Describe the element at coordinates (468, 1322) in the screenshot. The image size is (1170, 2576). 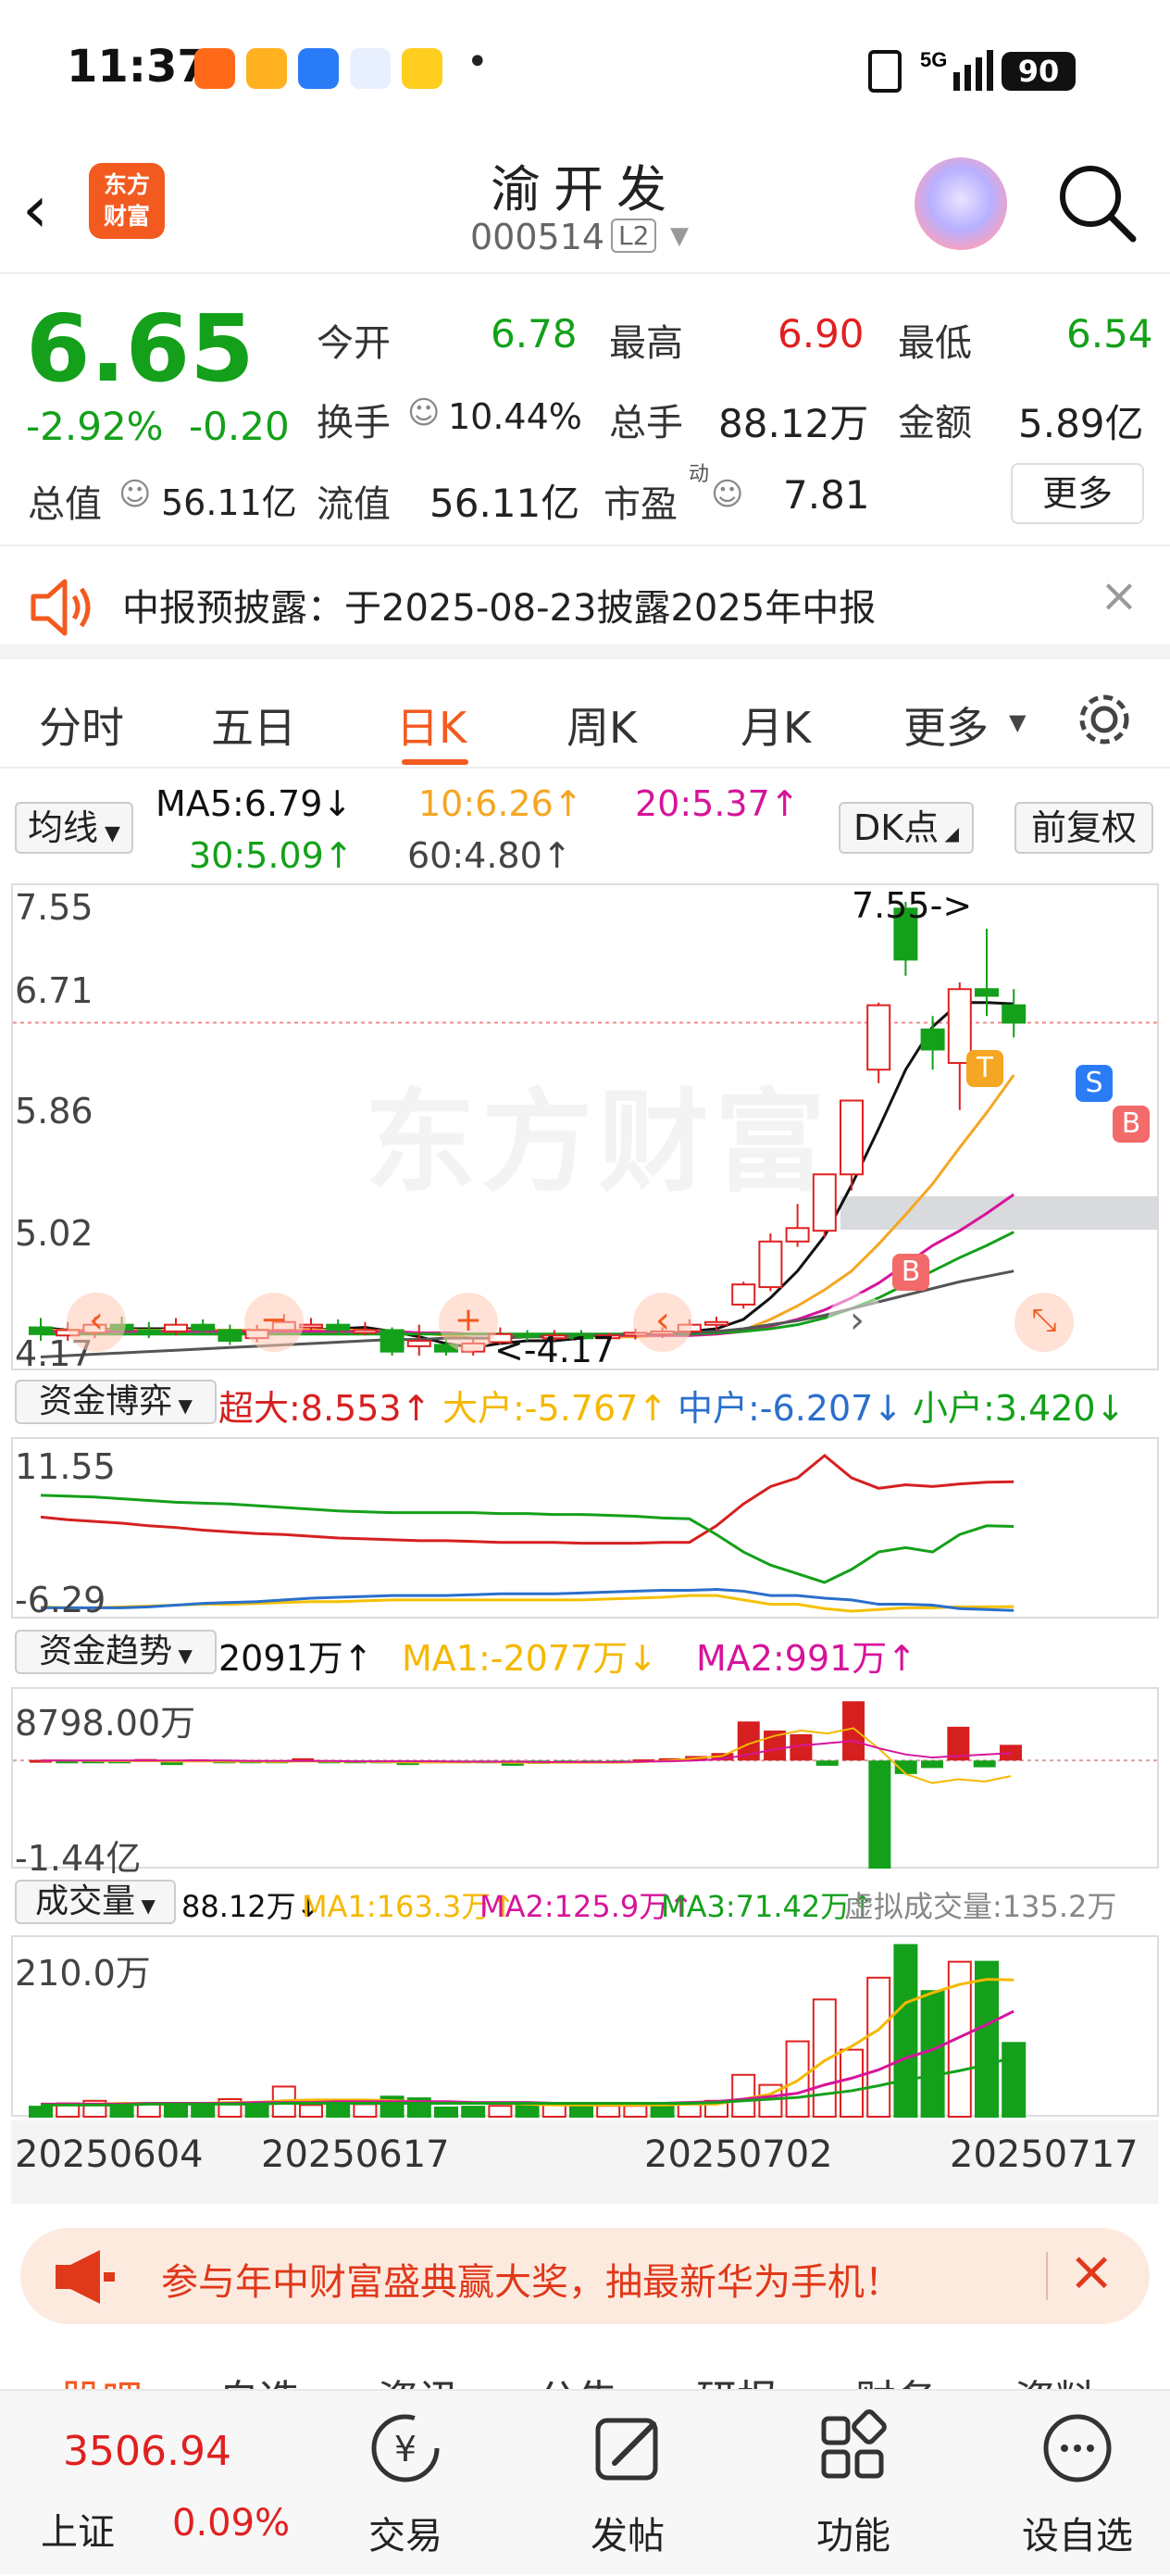
I see `zoom-in-icon: +` at that location.